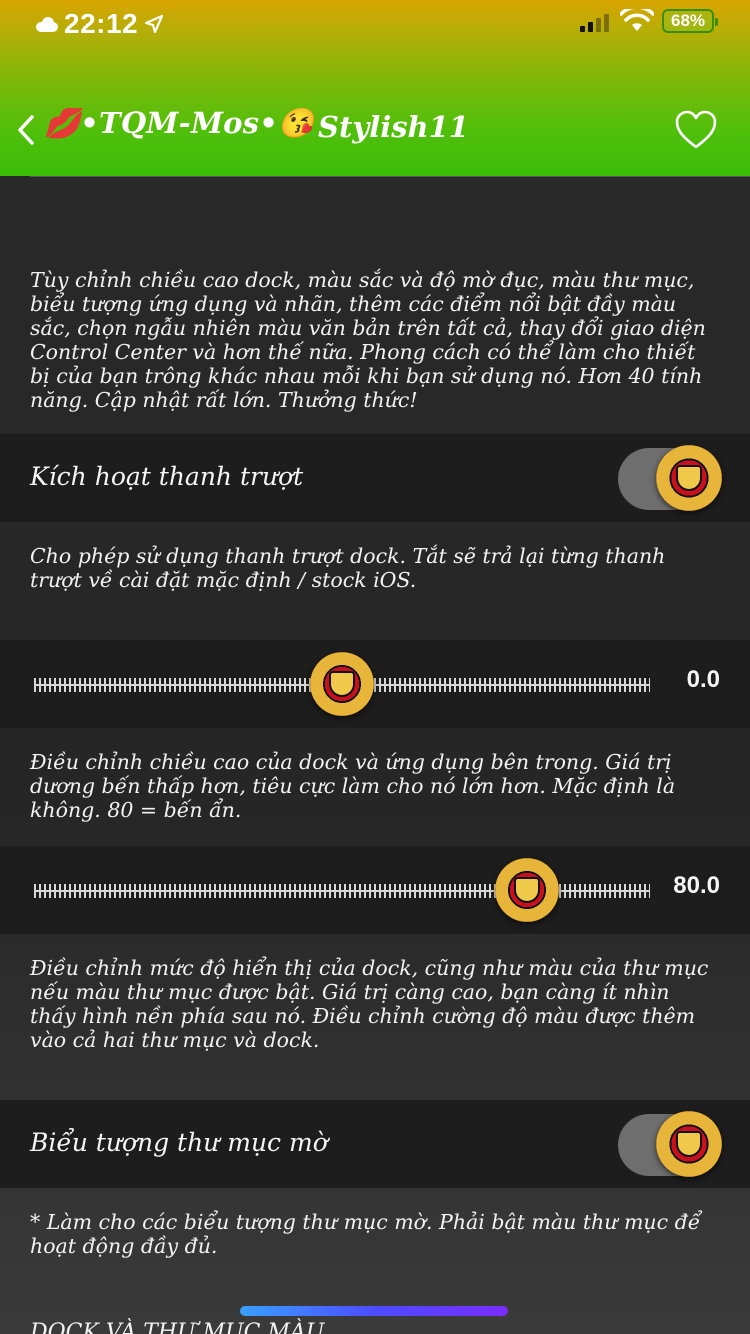 This screenshot has height=1334, width=750. Describe the element at coordinates (594, 22) in the screenshot. I see `cellular-signal-icon` at that location.